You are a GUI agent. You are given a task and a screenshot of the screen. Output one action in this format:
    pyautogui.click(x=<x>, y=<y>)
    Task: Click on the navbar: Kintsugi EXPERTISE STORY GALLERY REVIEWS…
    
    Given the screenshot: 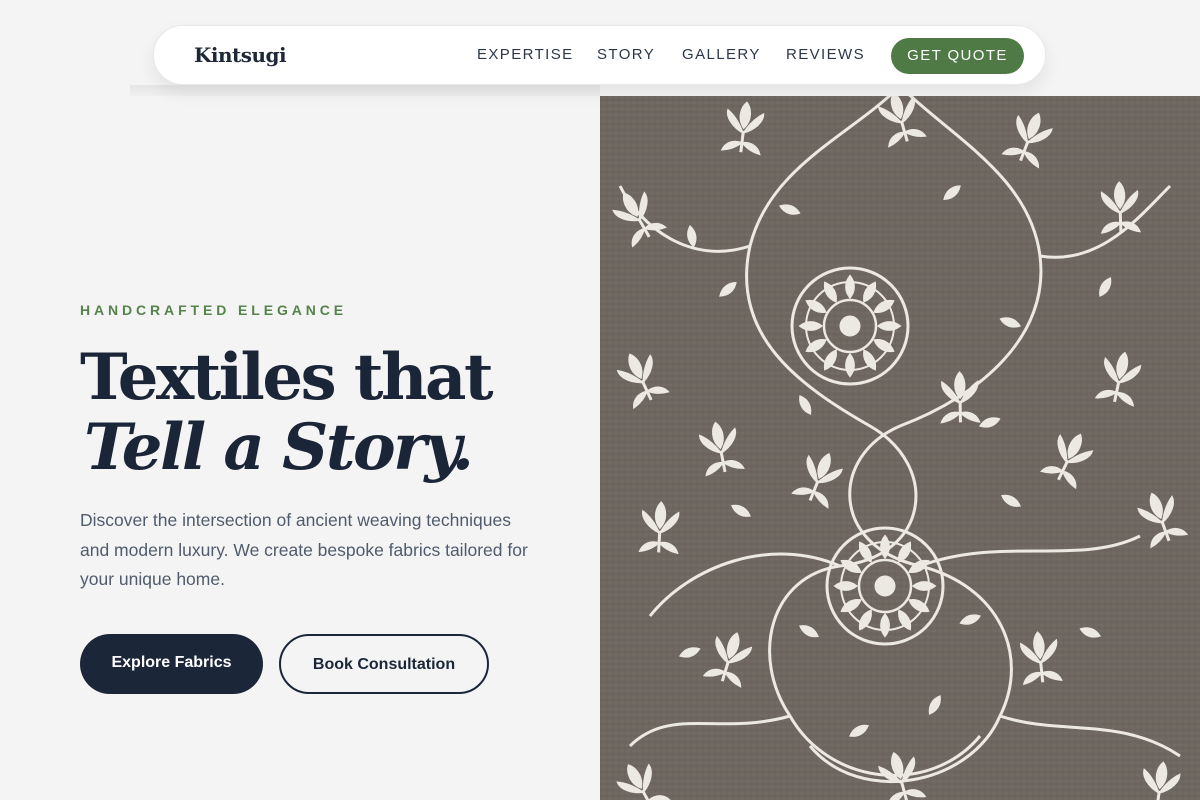 What is the action you would take?
    pyautogui.click(x=599, y=55)
    